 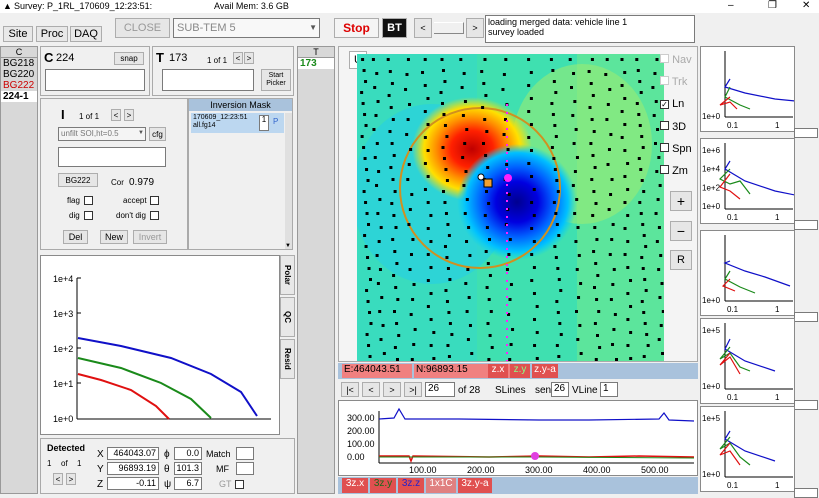 What do you see at coordinates (681, 231) in the screenshot?
I see `zoom-out-button: −` at bounding box center [681, 231].